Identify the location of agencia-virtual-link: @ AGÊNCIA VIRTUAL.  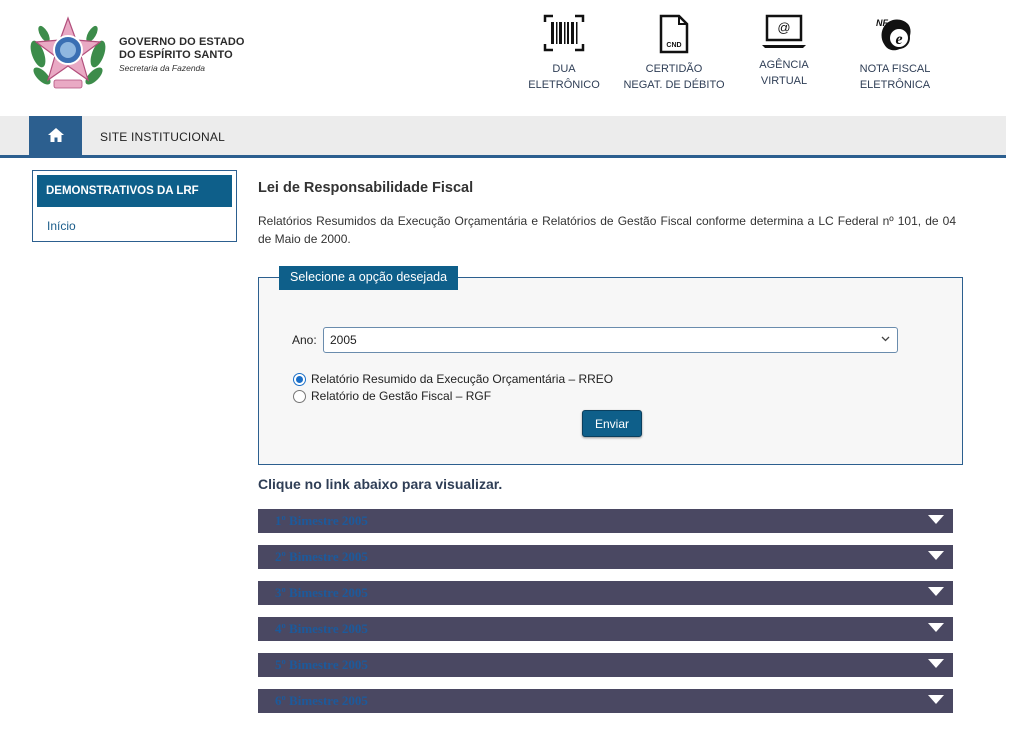
(784, 51).